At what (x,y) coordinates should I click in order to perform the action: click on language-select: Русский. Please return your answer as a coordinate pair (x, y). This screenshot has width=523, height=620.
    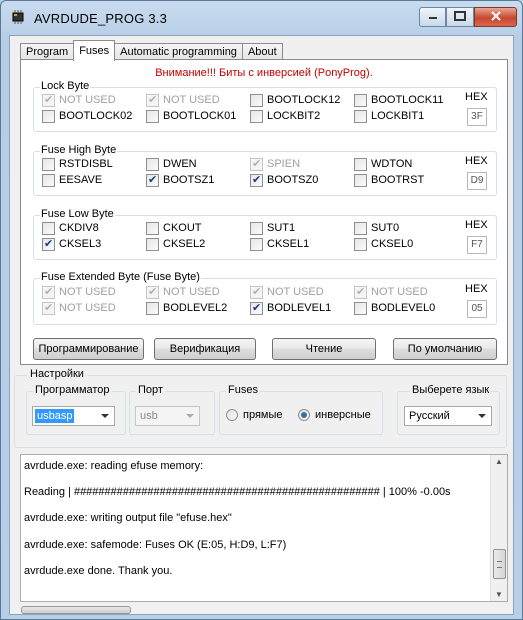
    Looking at the image, I should click on (448, 416).